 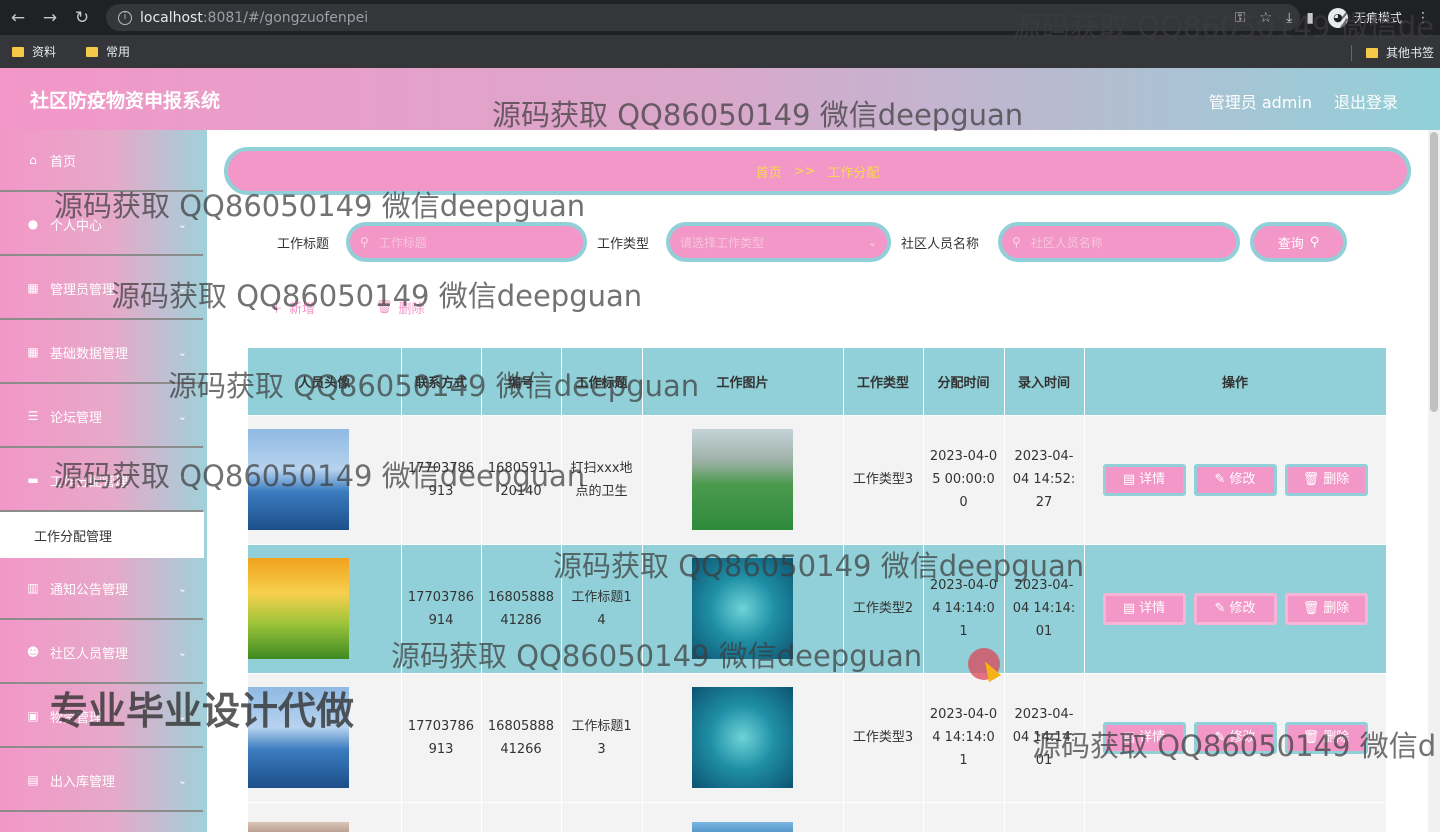 What do you see at coordinates (89, 654) in the screenshot?
I see `sidebar-item-label: 社区人员管理` at bounding box center [89, 654].